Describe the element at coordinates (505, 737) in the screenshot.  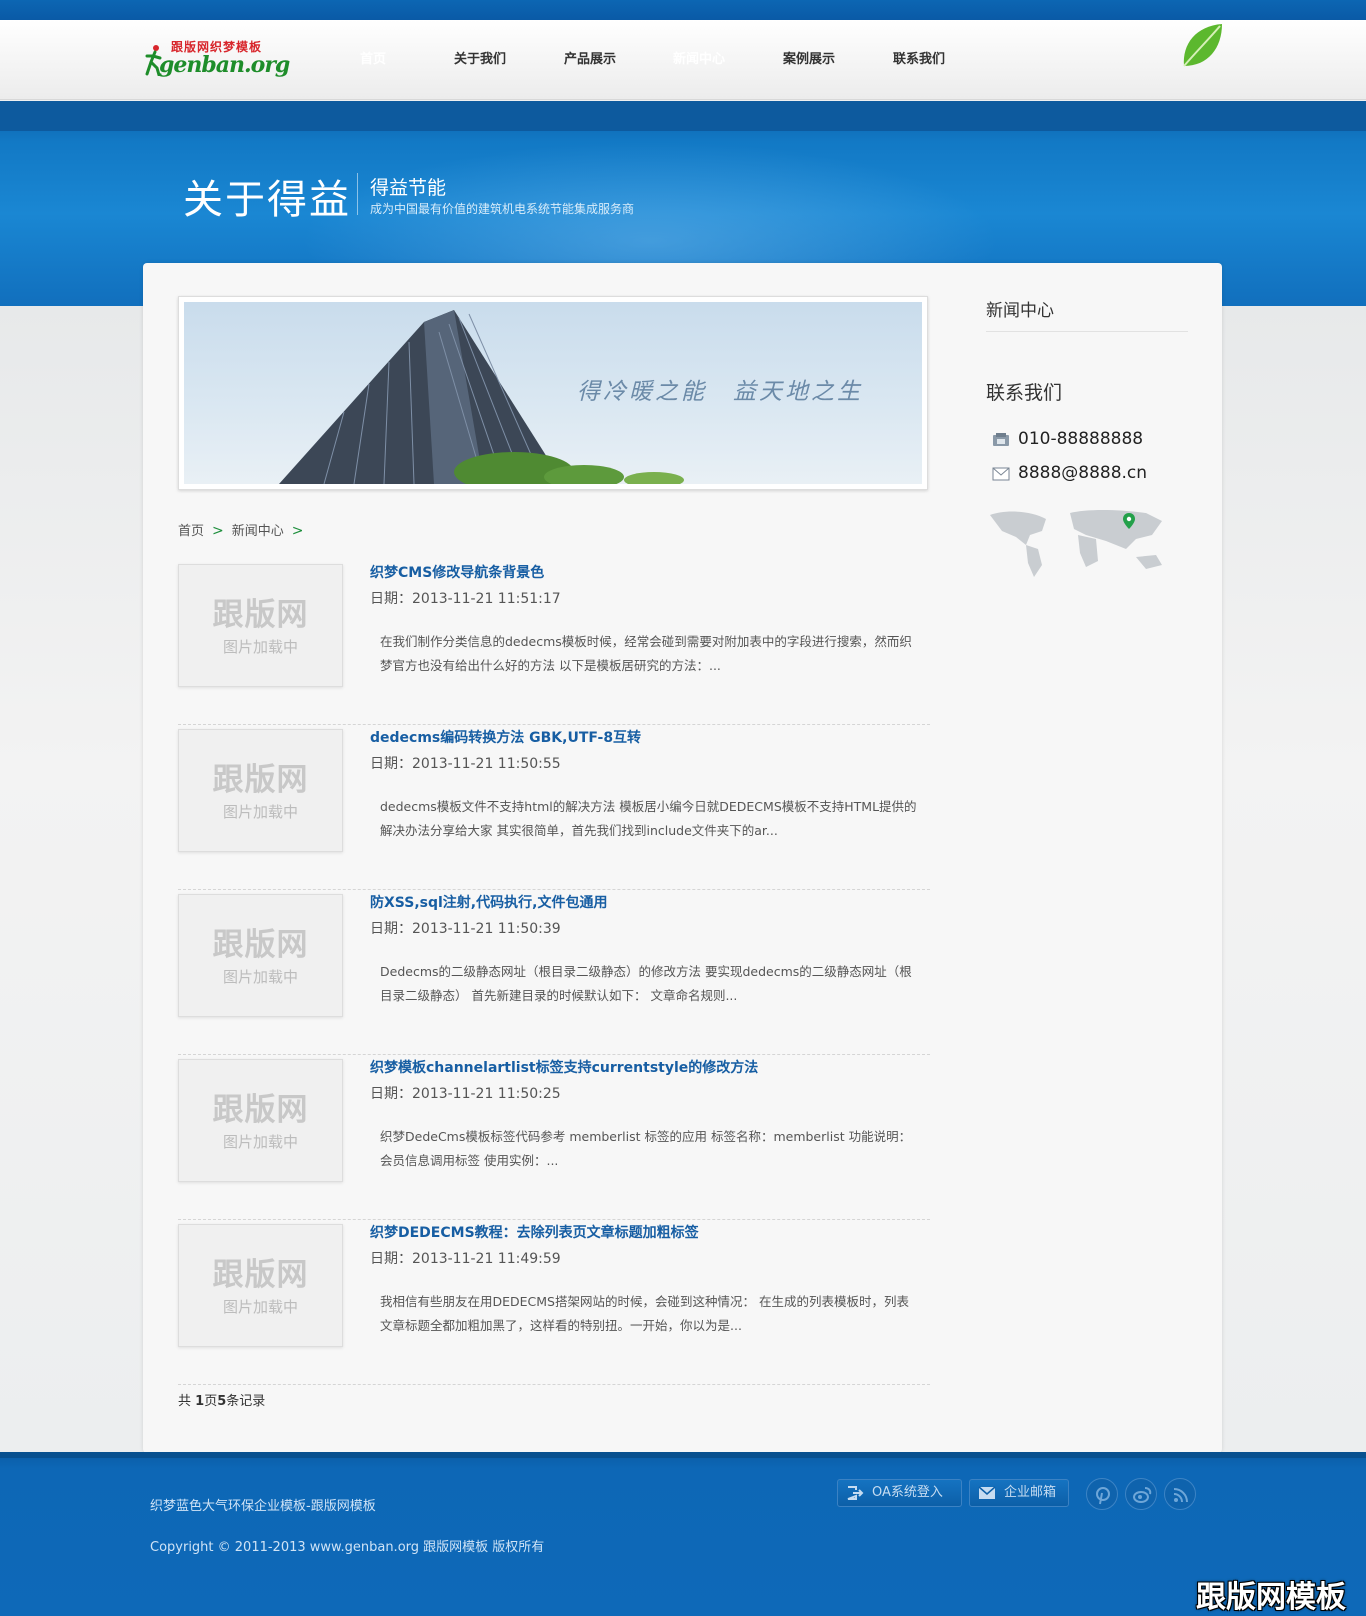
I see `article-title: dedecms编码转换方法 GBK,UTF-8互转` at that location.